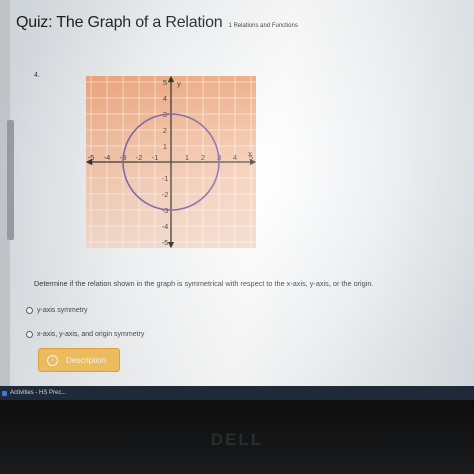 Image resolution: width=474 pixels, height=474 pixels. I want to click on info-icon: i, so click(52, 360).